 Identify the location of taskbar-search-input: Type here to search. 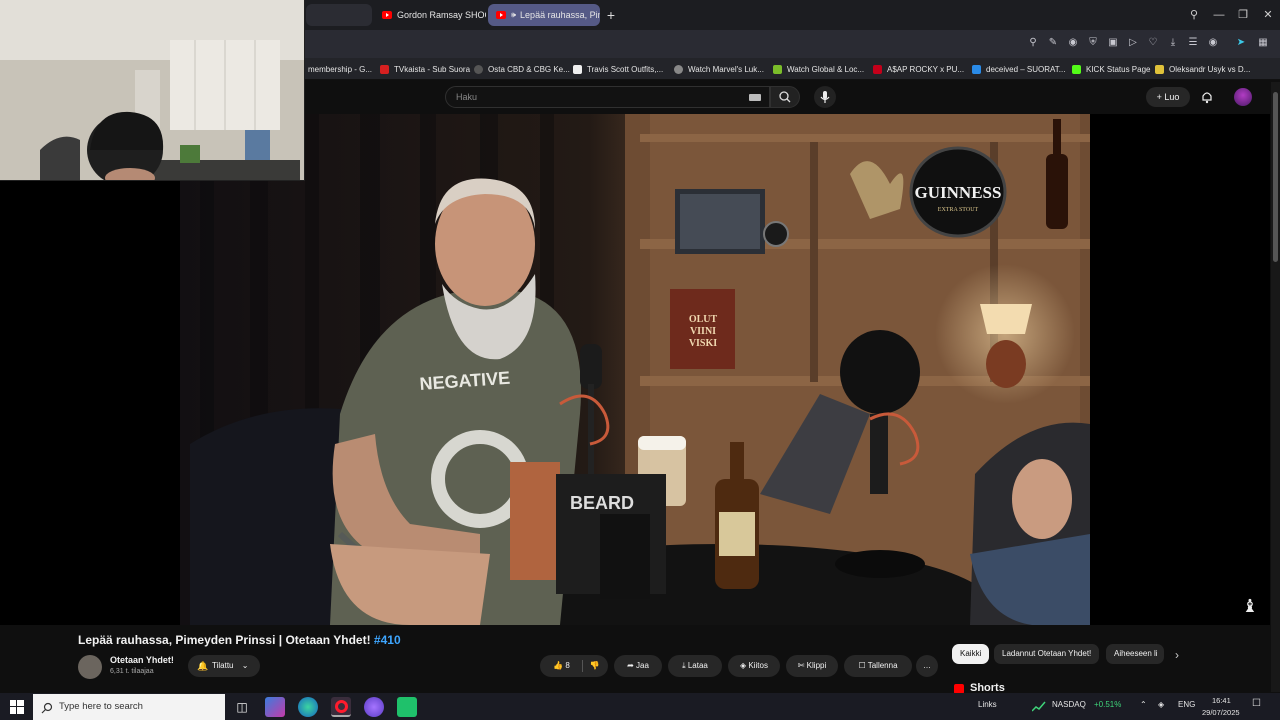
(129, 707).